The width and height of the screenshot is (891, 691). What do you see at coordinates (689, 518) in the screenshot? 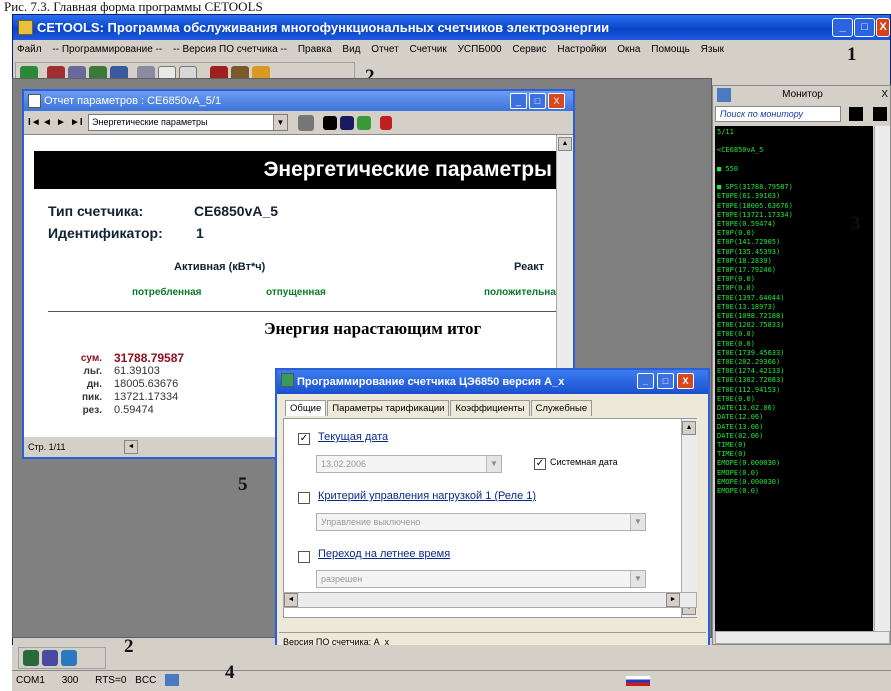
I see `general-vscrollbar: ▲ ▼` at bounding box center [689, 518].